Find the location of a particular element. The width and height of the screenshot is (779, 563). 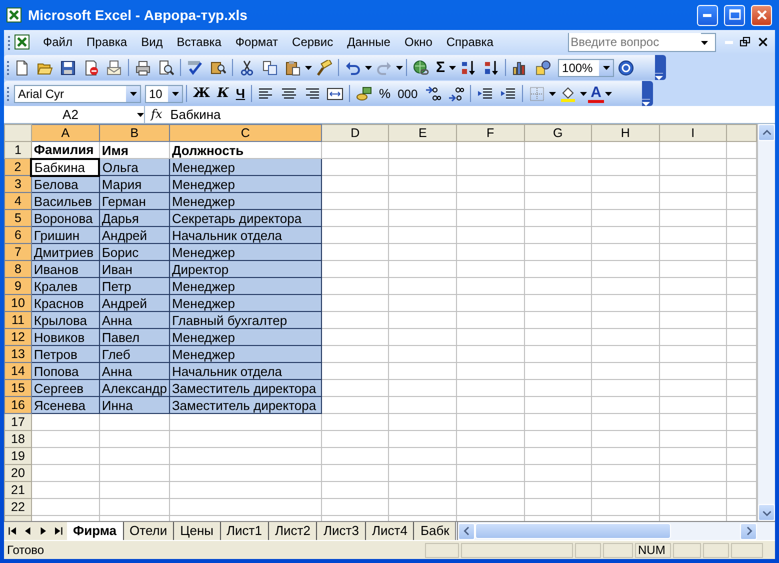

table-cell: Заместитель директора is located at coordinates (245, 405).